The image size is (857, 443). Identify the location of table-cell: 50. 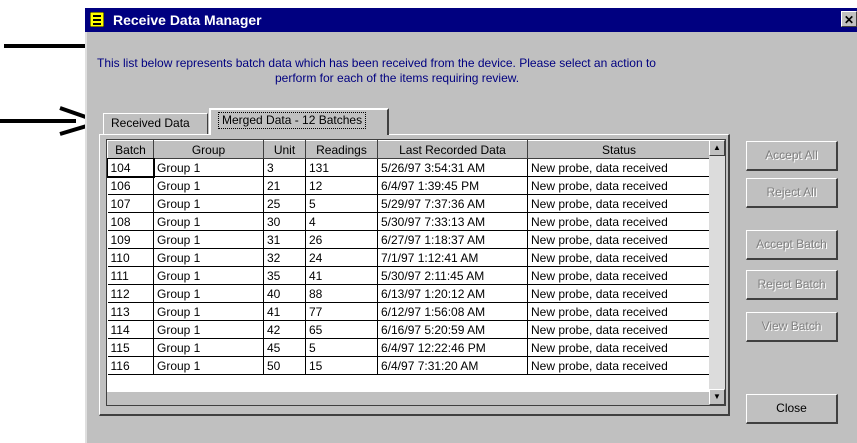
(284, 365).